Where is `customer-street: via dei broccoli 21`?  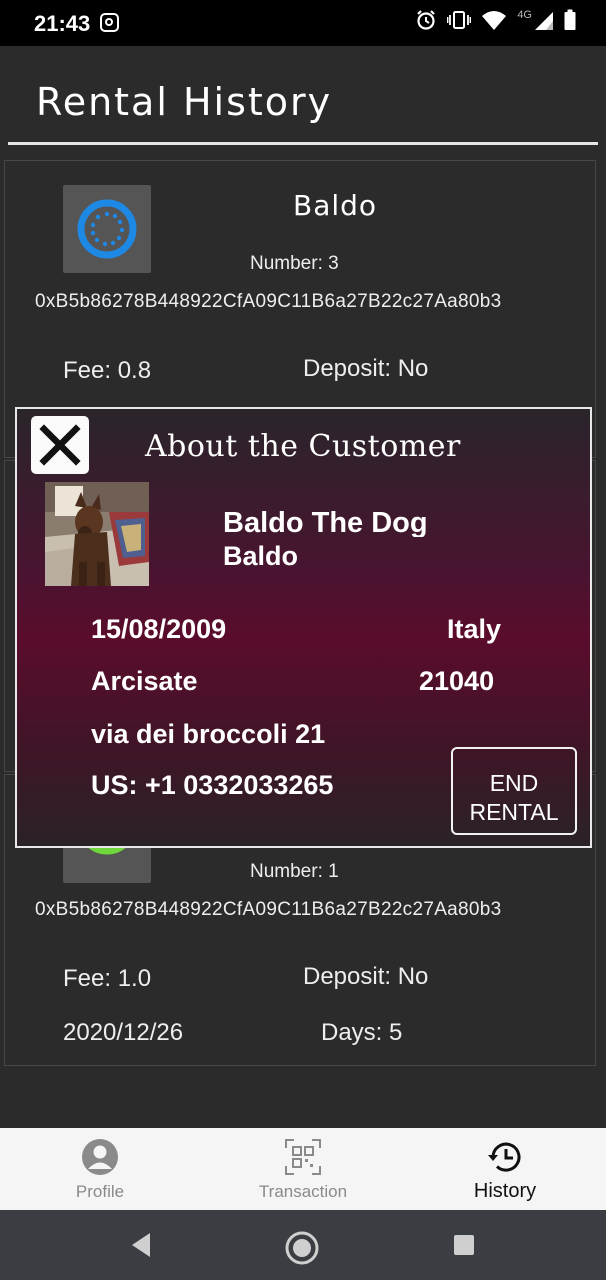 customer-street: via dei broccoli 21 is located at coordinates (208, 734).